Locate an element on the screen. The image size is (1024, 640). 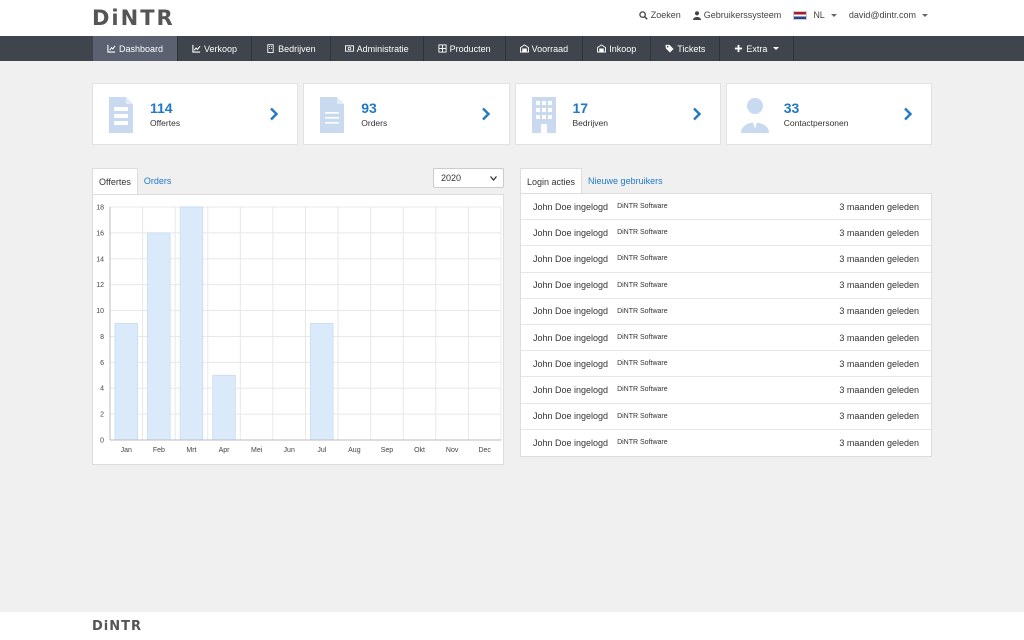
user-icon is located at coordinates (696, 15).